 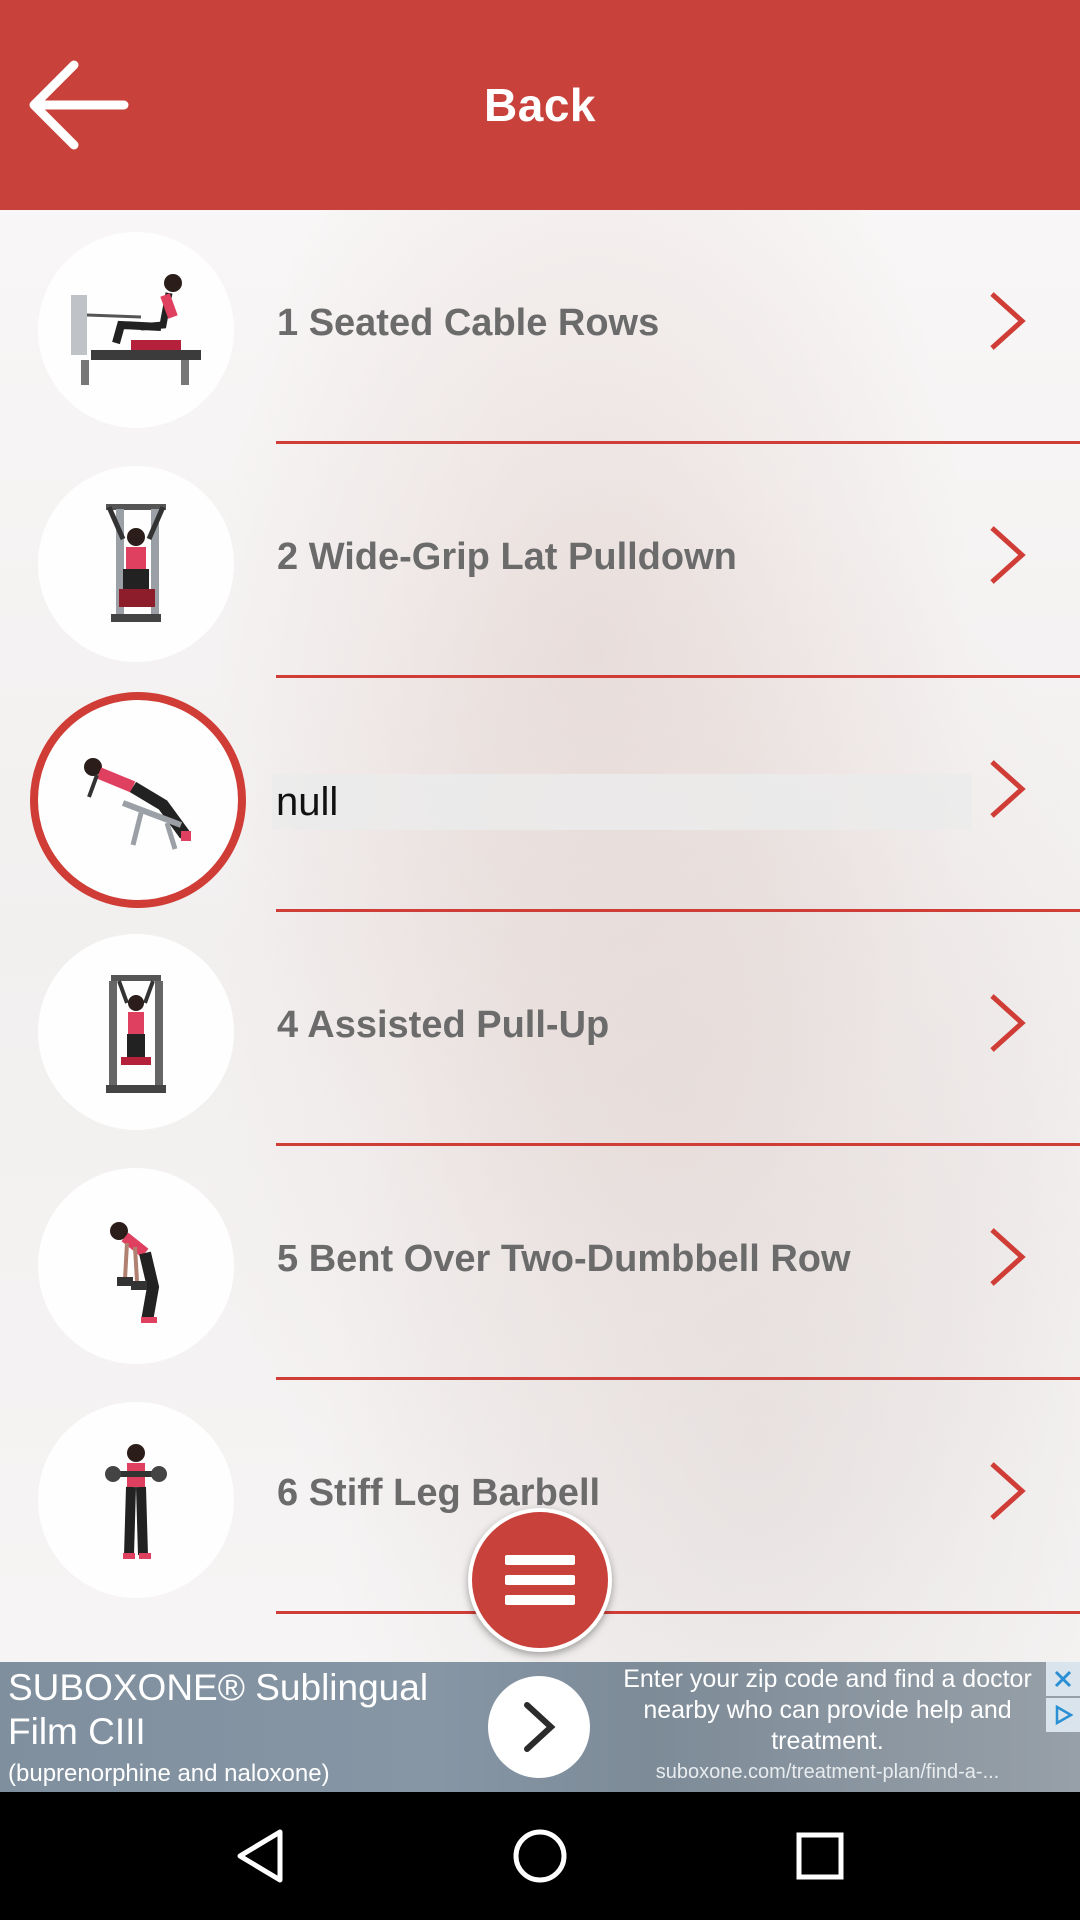 I want to click on play-triangle-icon, so click(x=1064, y=1715).